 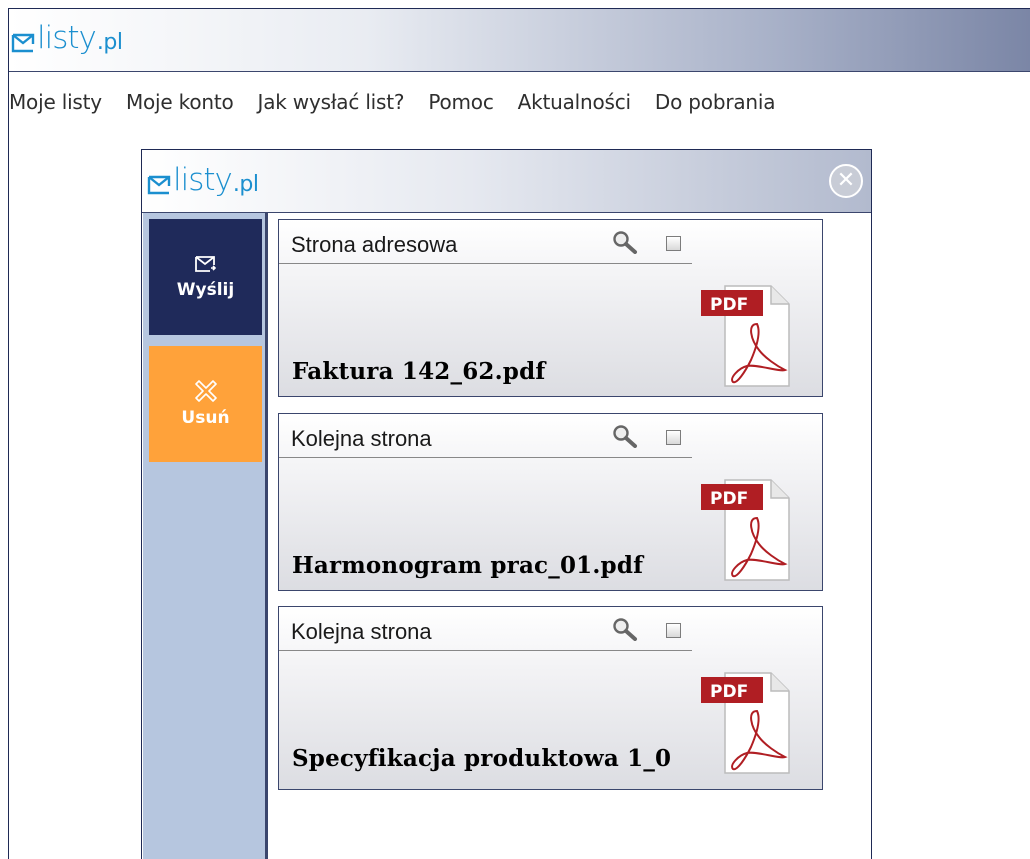 I want to click on delete-x-icon, so click(x=205, y=391).